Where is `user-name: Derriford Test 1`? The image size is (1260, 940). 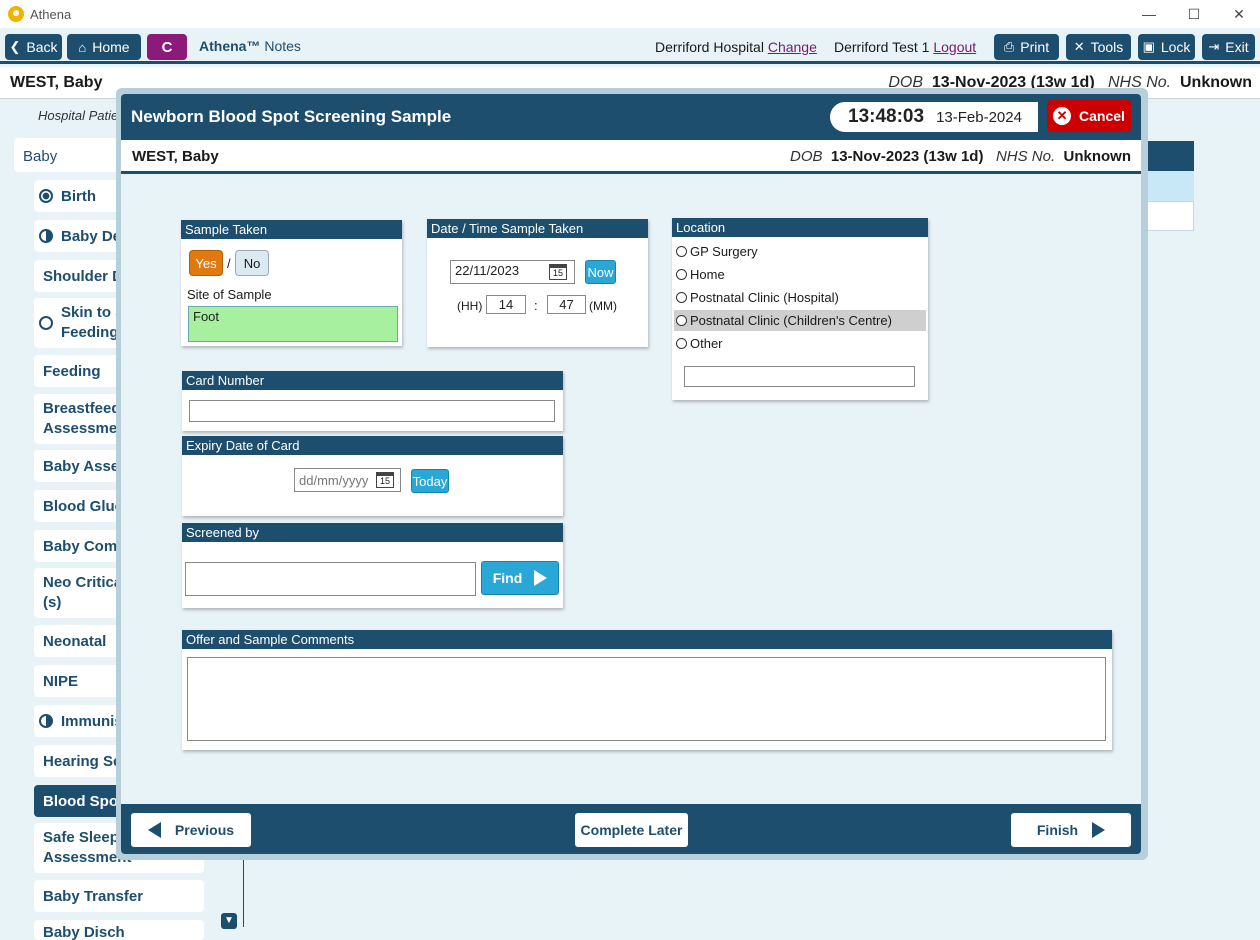
user-name: Derriford Test 1 is located at coordinates (882, 47).